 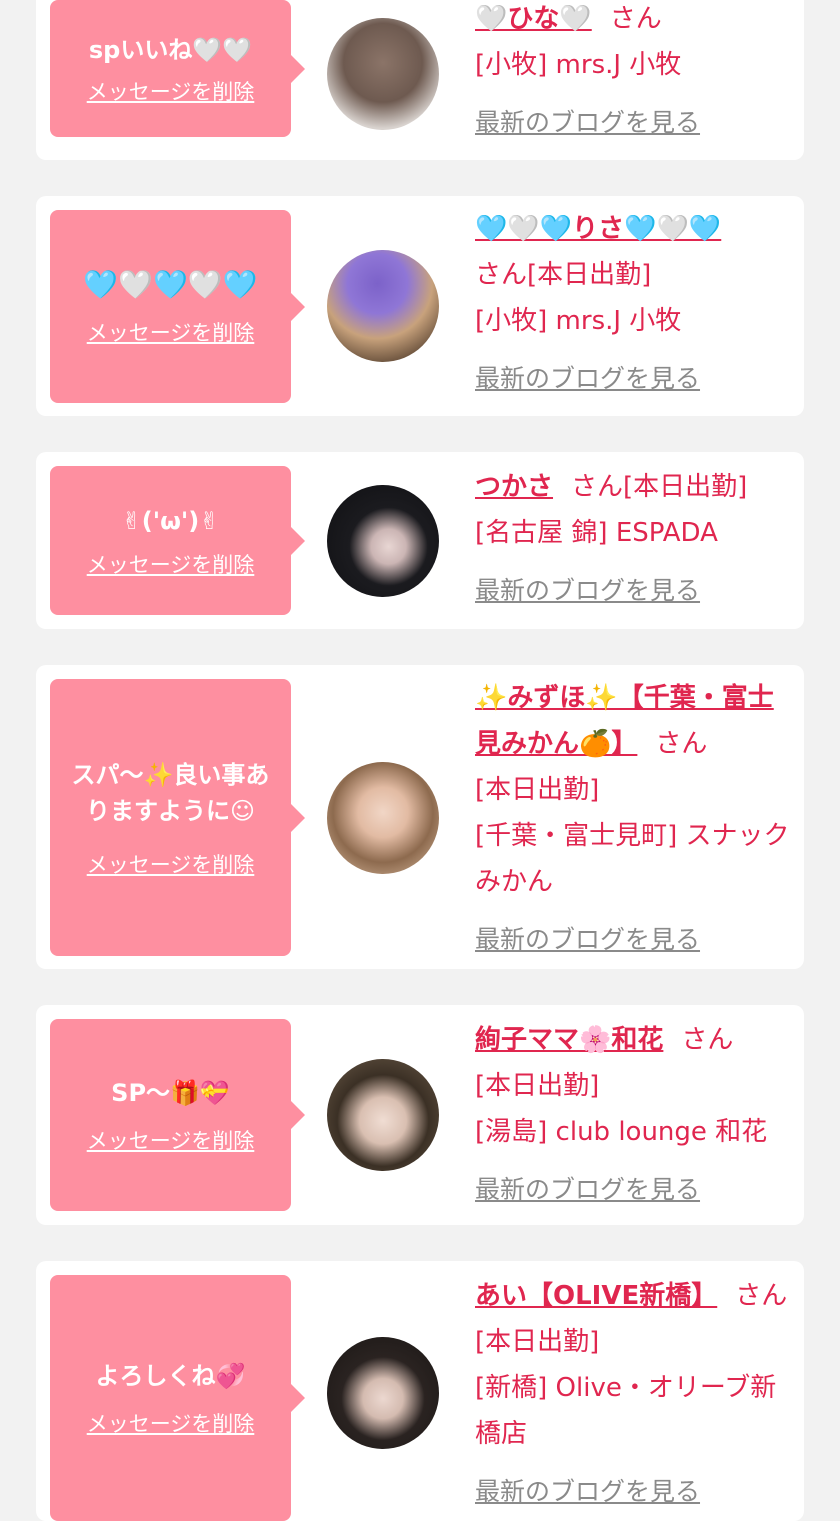 I want to click on message-text: スパ〜✨良い事ありますように☺, so click(x=170, y=792).